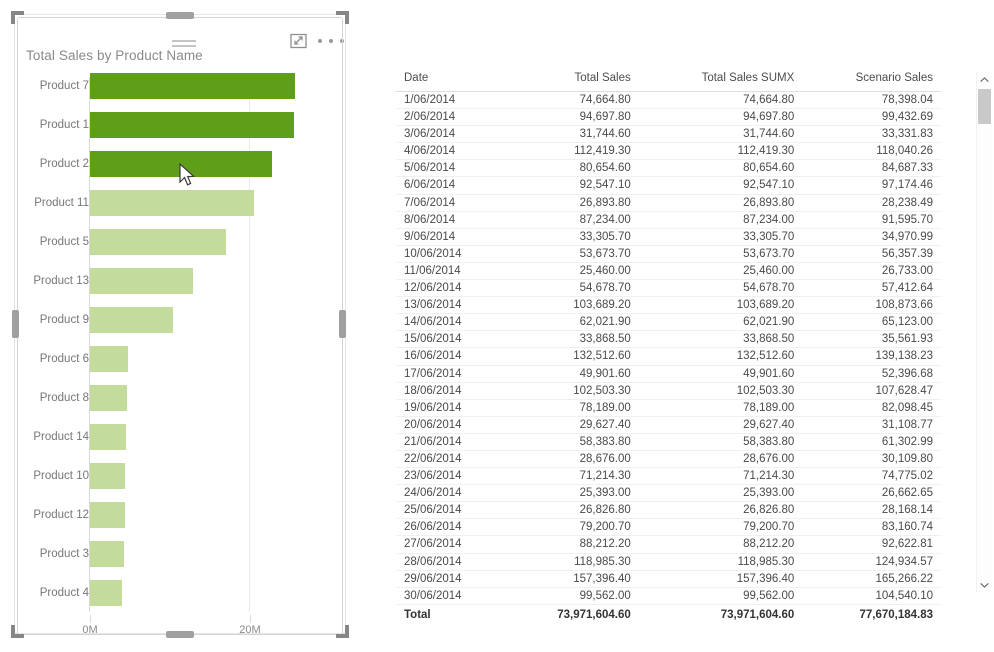 The image size is (994, 652). What do you see at coordinates (668, 408) in the screenshot?
I see `table-row: 19/06/2014 78,189.00 78,189.00 82,098.45` at bounding box center [668, 408].